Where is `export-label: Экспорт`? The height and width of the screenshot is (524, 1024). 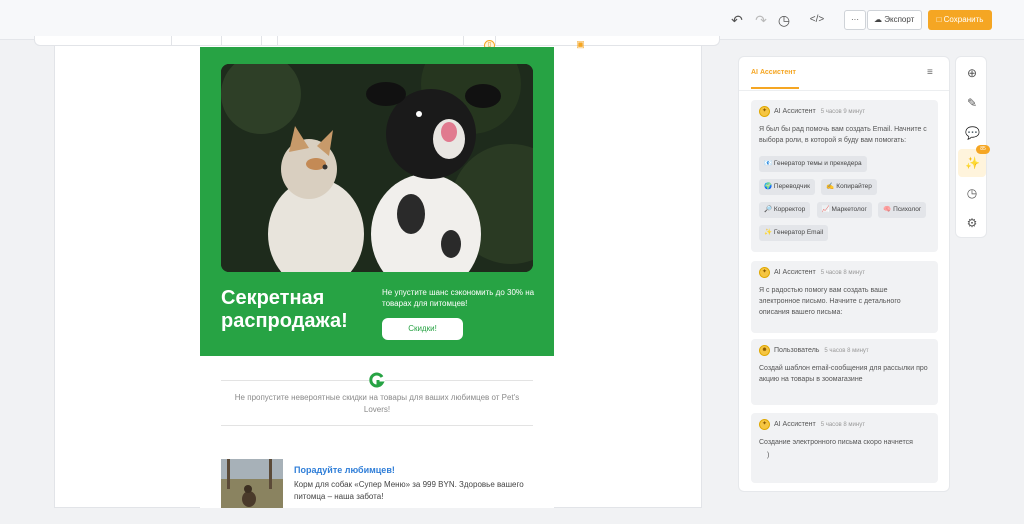 export-label: Экспорт is located at coordinates (899, 19).